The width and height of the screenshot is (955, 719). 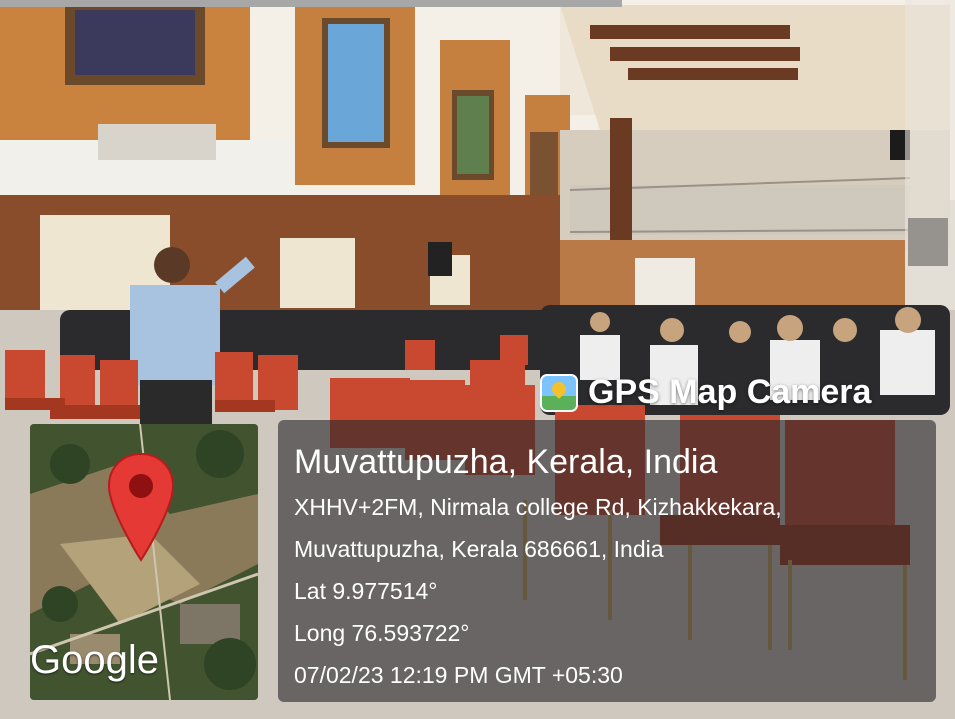 What do you see at coordinates (506, 462) in the screenshot?
I see `place-name: Muvattupuzha, Kerala, India` at bounding box center [506, 462].